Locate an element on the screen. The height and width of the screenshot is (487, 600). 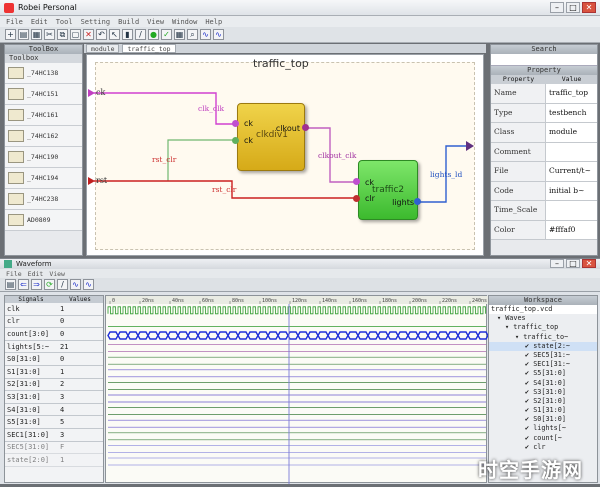
pen-icon: / is located at coordinates (62, 284).